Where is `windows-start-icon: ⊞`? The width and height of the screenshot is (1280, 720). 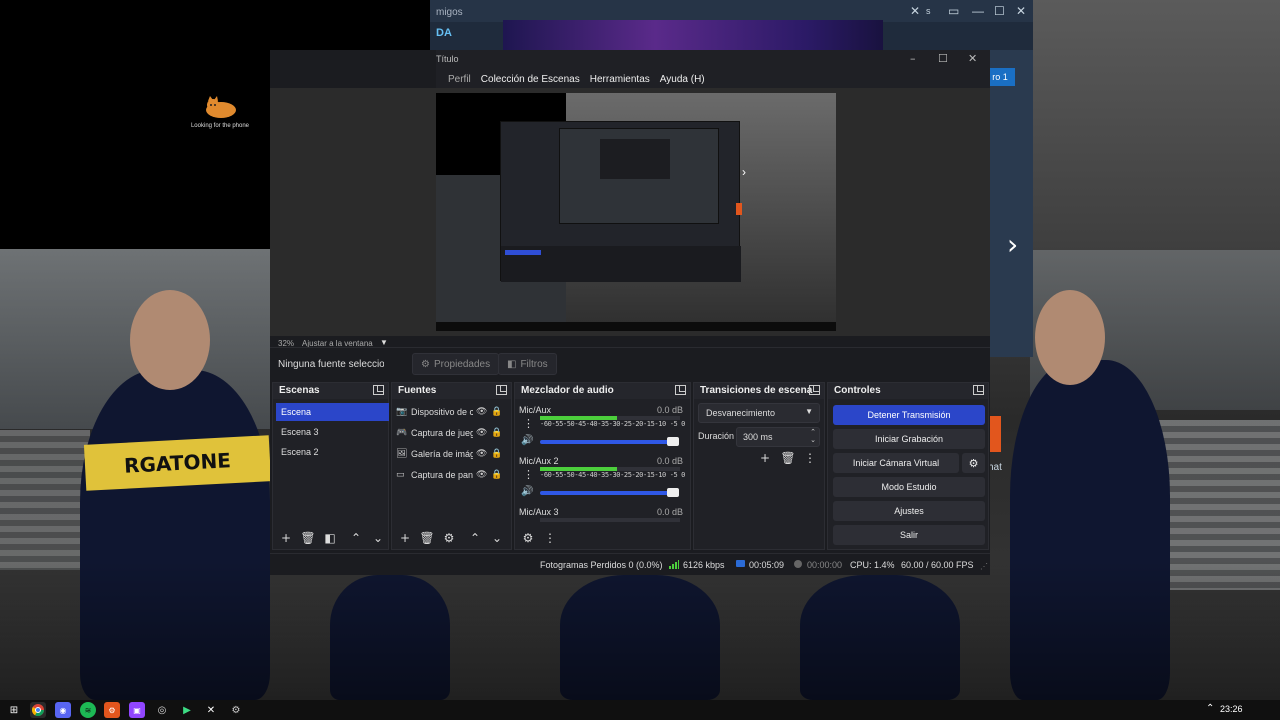 windows-start-icon: ⊞ is located at coordinates (14, 710).